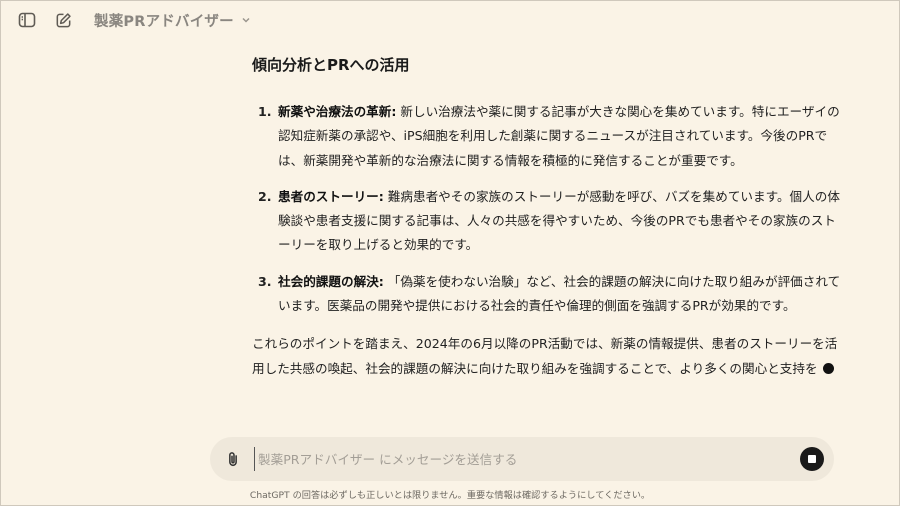 Image resolution: width=900 pixels, height=506 pixels. I want to click on chevron-down-icon, so click(246, 20).